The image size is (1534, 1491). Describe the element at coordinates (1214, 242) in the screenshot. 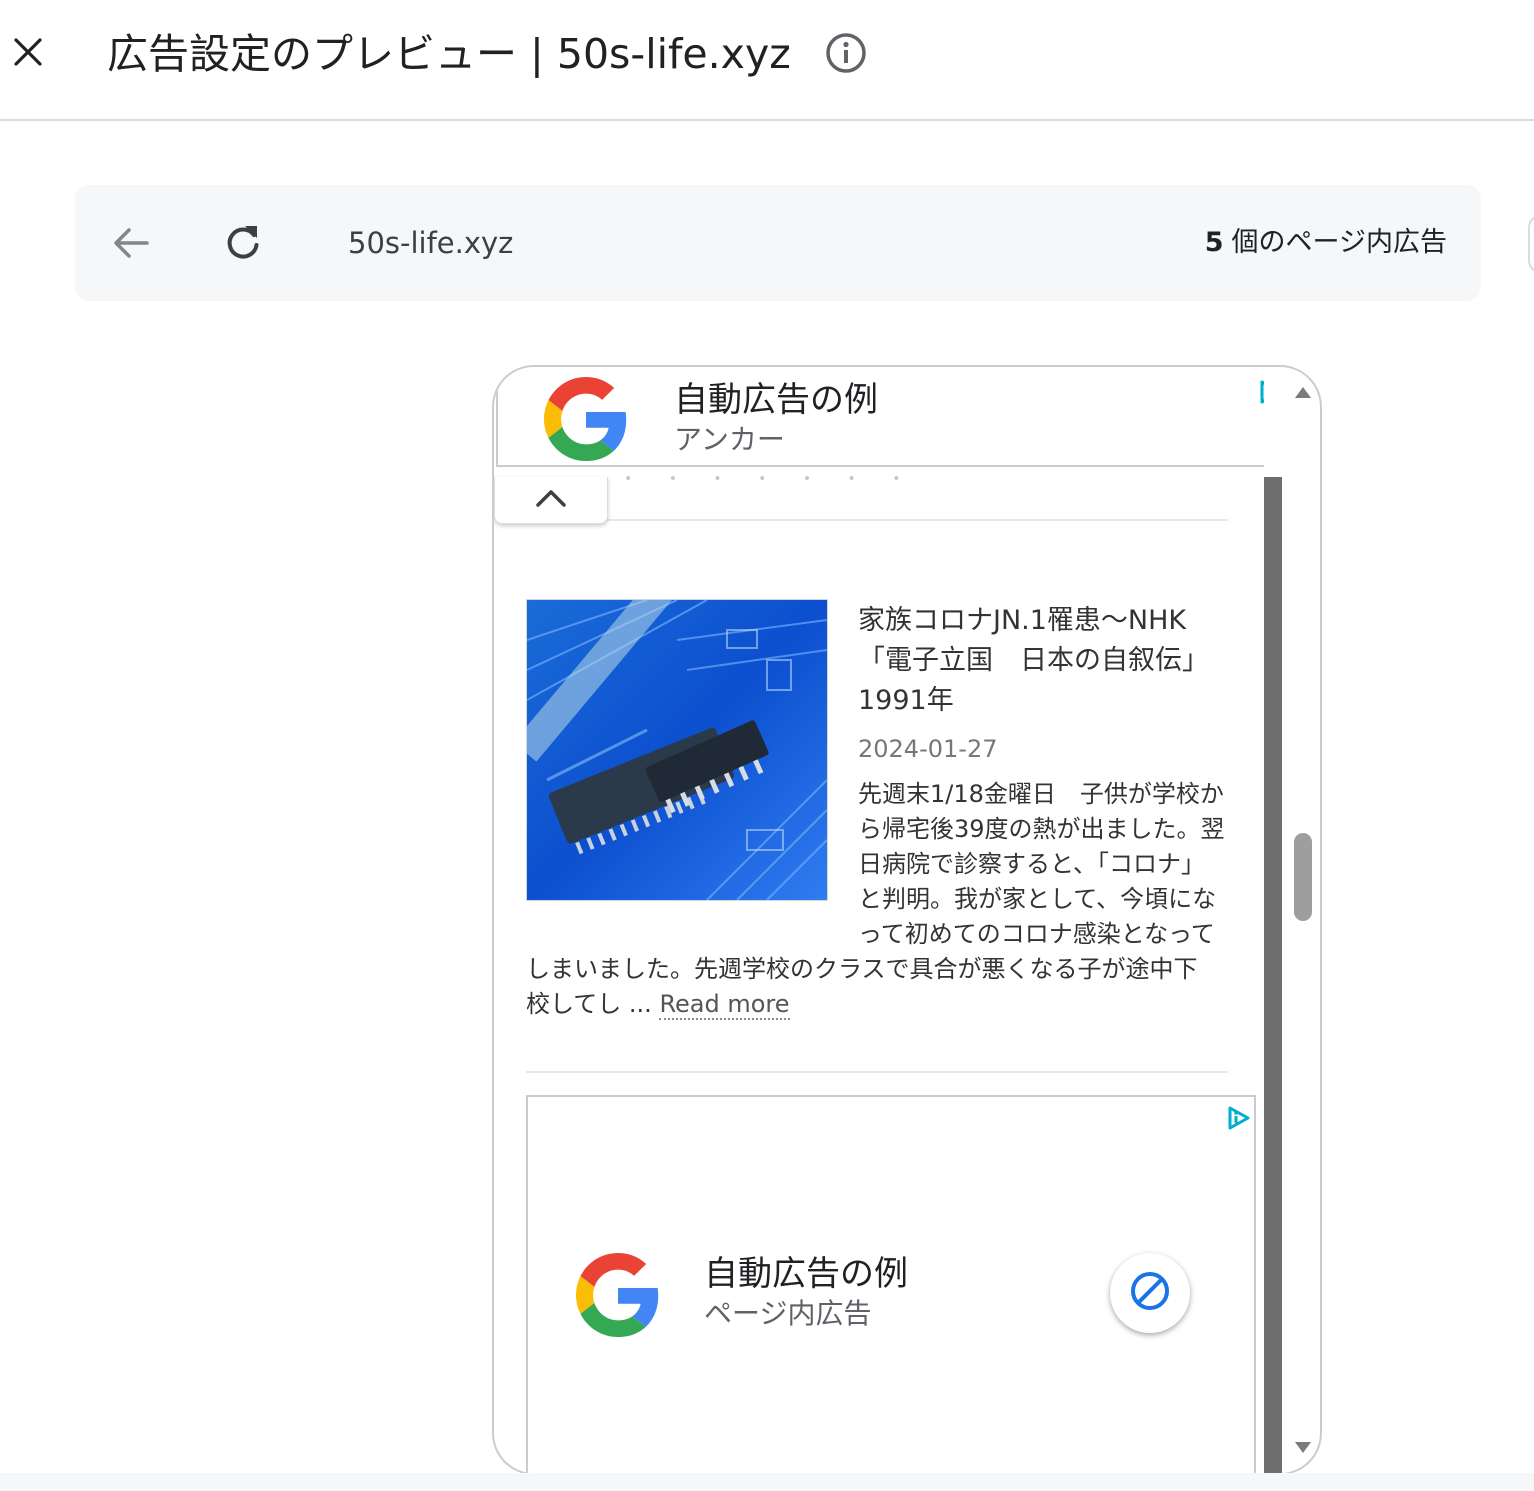

I see `ad-count-number: 5` at that location.